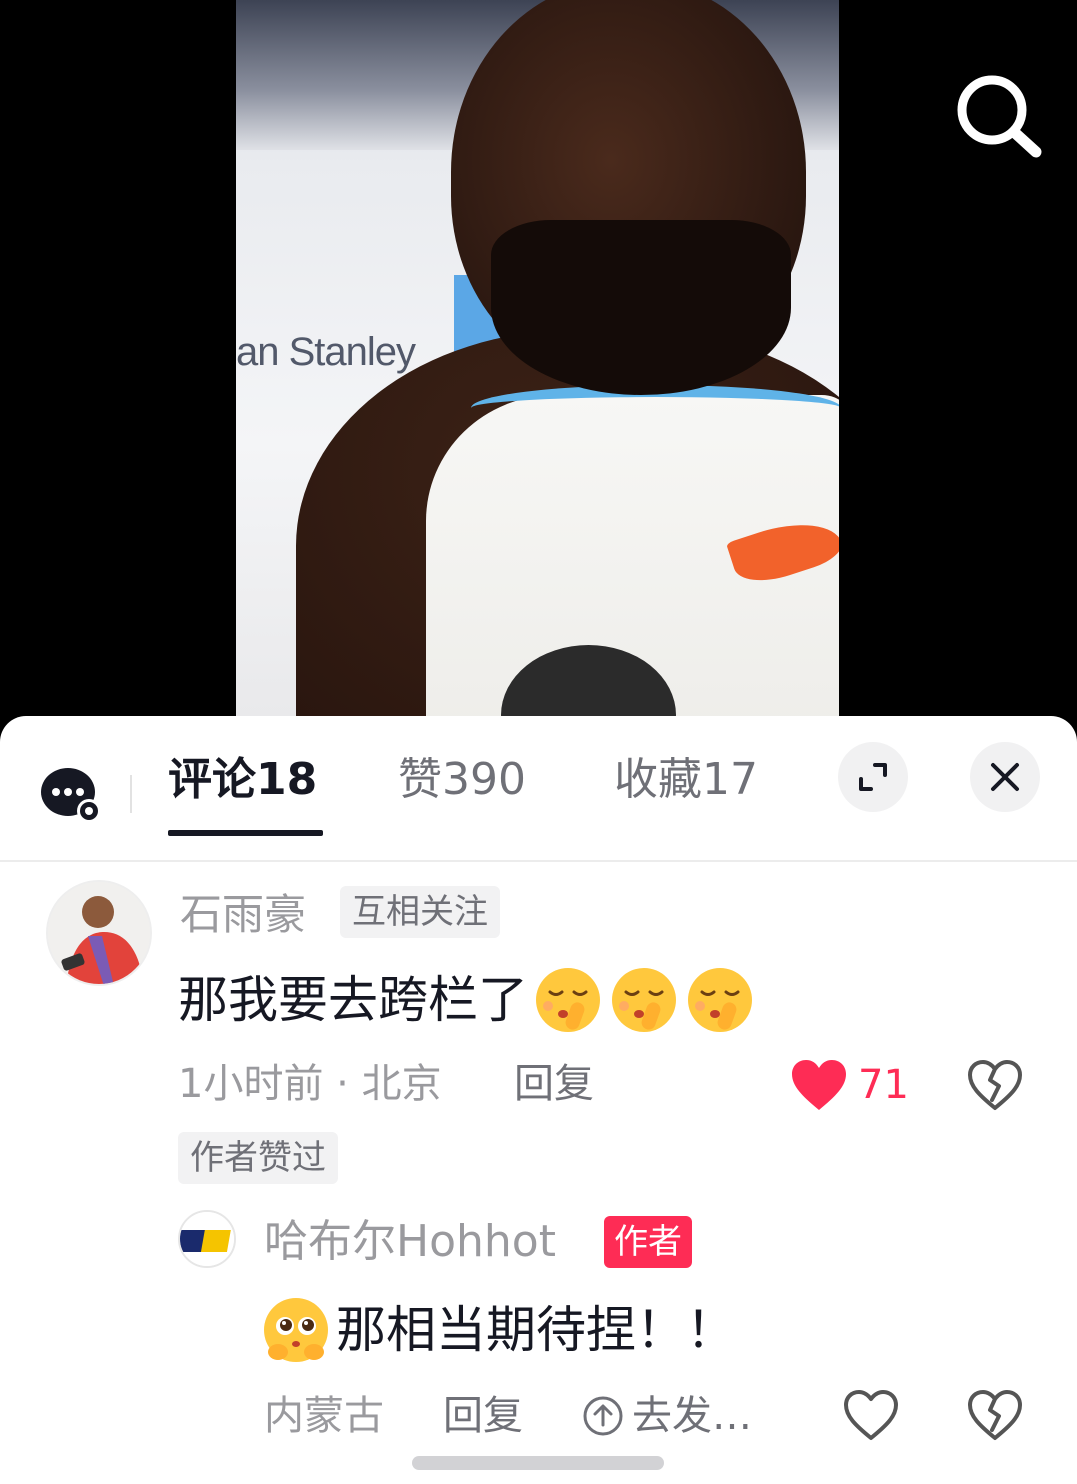 This screenshot has width=1077, height=1484. What do you see at coordinates (420, 912) in the screenshot?
I see `mutual-follow-badge: 互相关注` at bounding box center [420, 912].